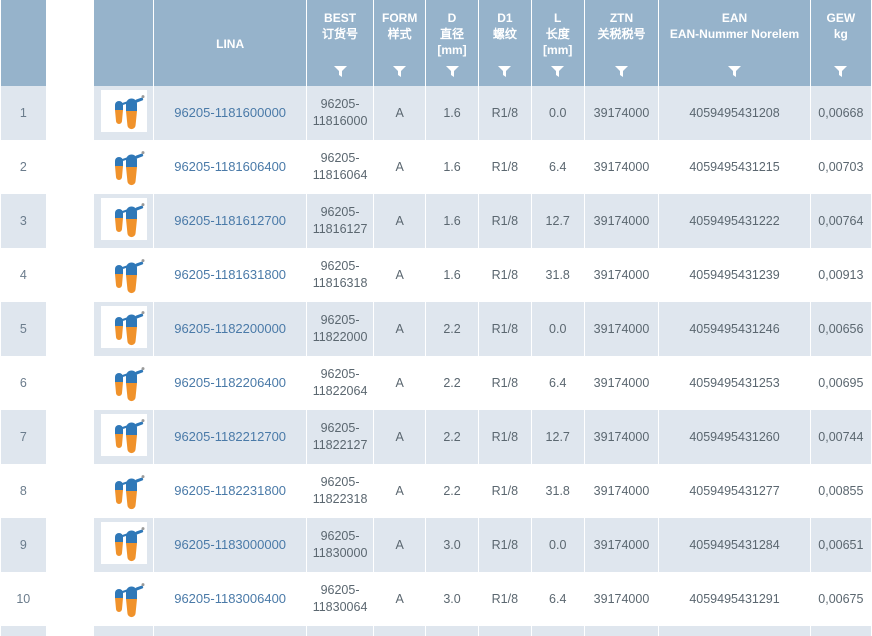 This screenshot has width=872, height=636. What do you see at coordinates (340, 545) in the screenshot?
I see `row-best: 96205- 11830000` at bounding box center [340, 545].